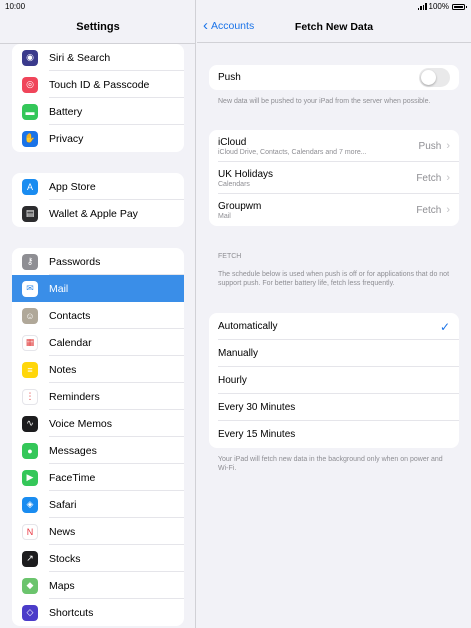 The image size is (471, 628). What do you see at coordinates (63, 369) in the screenshot?
I see `sidebar-item-label: Notes` at bounding box center [63, 369].